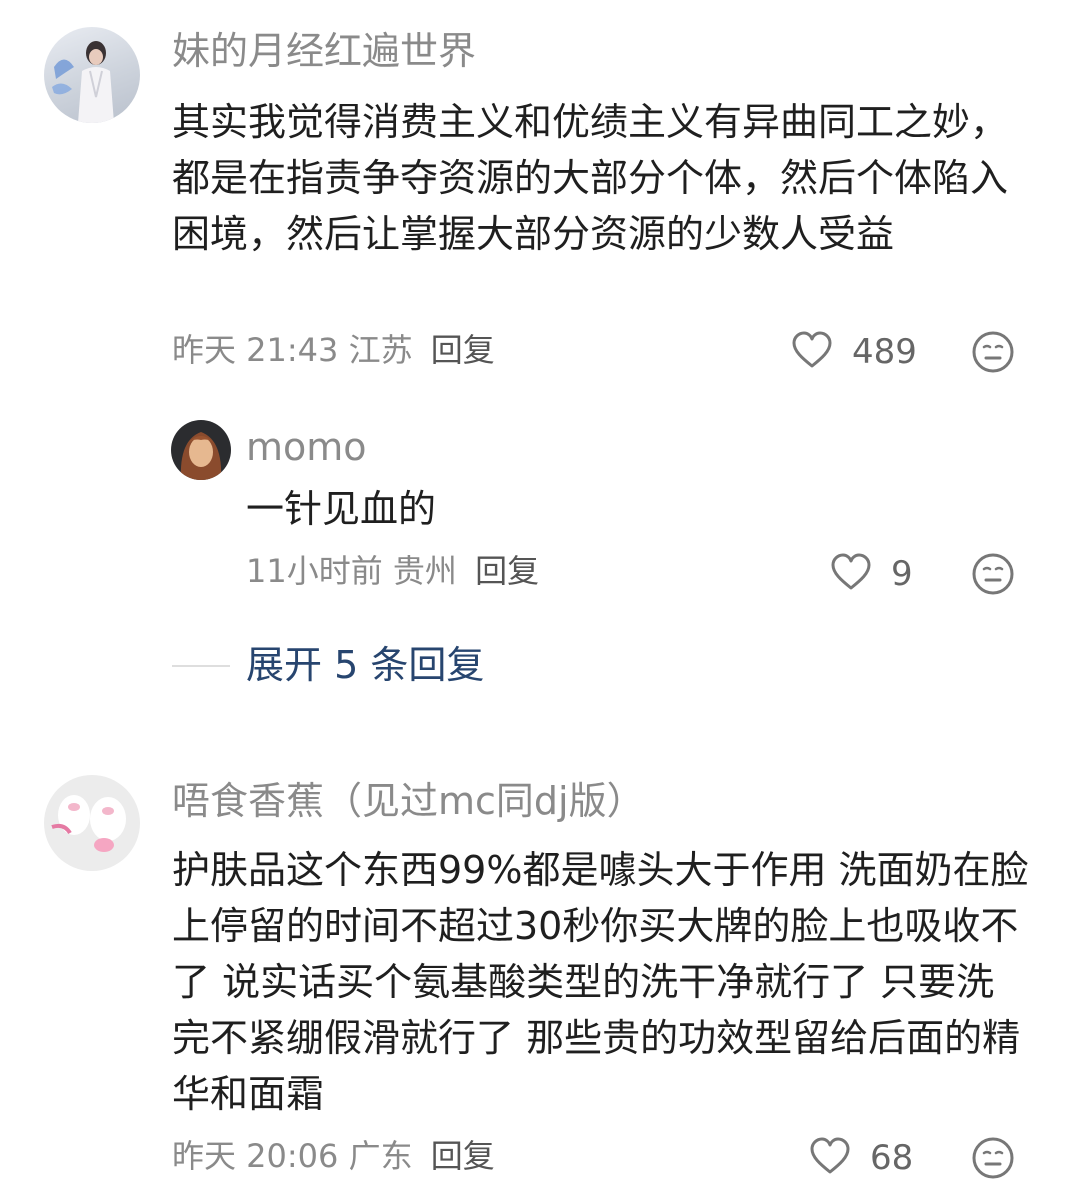 This screenshot has width=1079, height=1200. Describe the element at coordinates (408, 801) in the screenshot. I see `comment-username: 唔食香蕉（见过mc同dj版）` at that location.